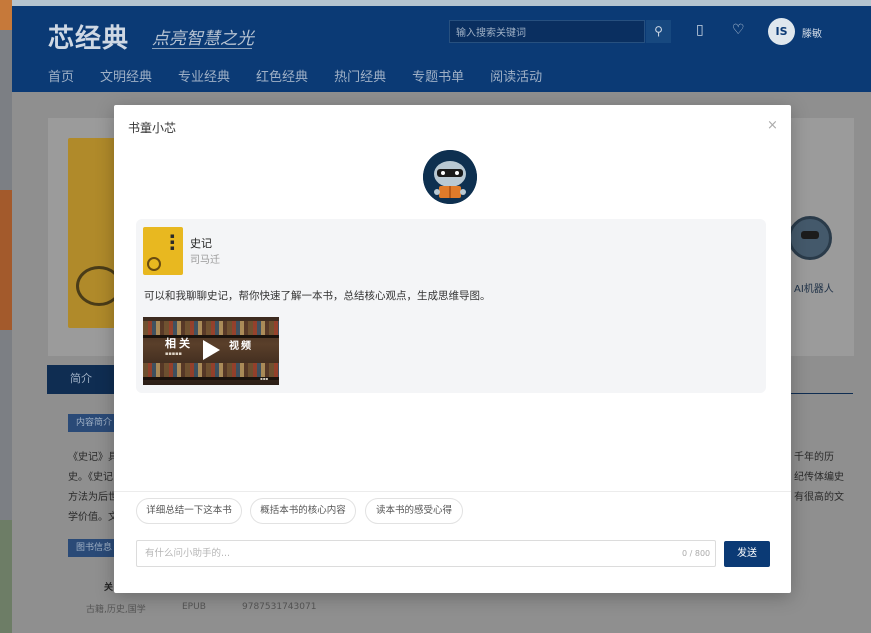  What do you see at coordinates (61, 75) in the screenshot?
I see `nav-item-home: 首页` at bounding box center [61, 75].